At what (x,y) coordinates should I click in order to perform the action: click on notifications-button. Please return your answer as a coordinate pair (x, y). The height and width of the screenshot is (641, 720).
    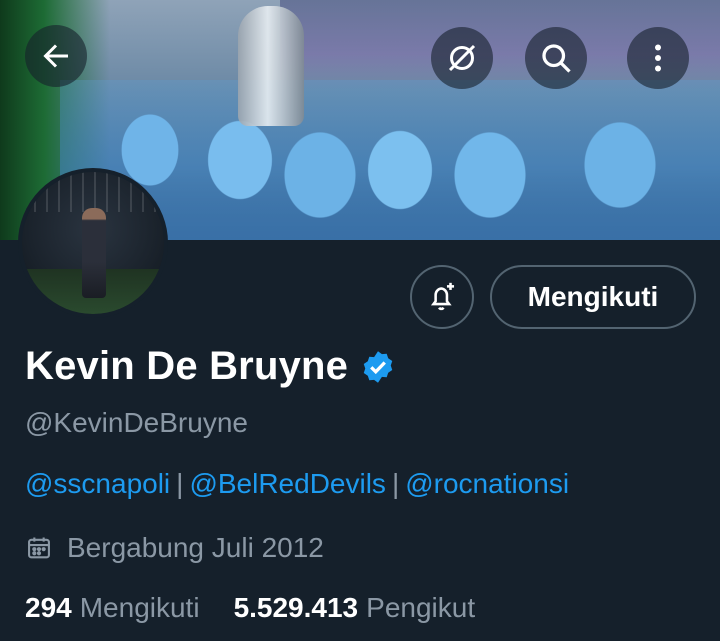
    Looking at the image, I should click on (442, 297).